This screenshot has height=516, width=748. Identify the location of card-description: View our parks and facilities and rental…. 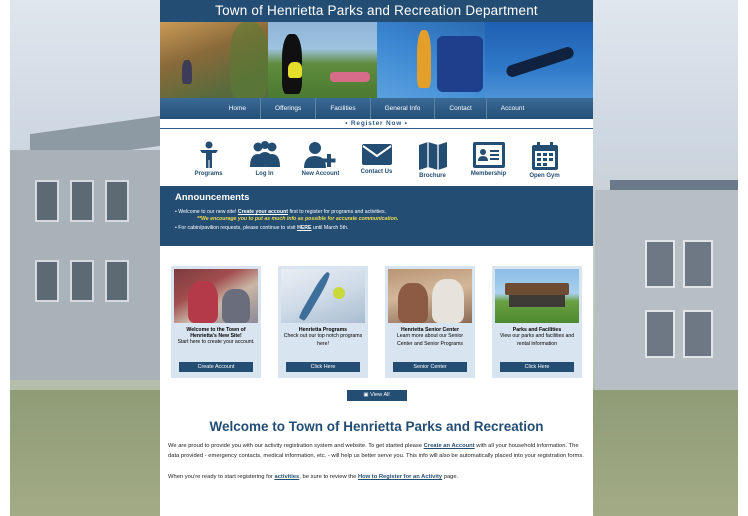
(537, 340).